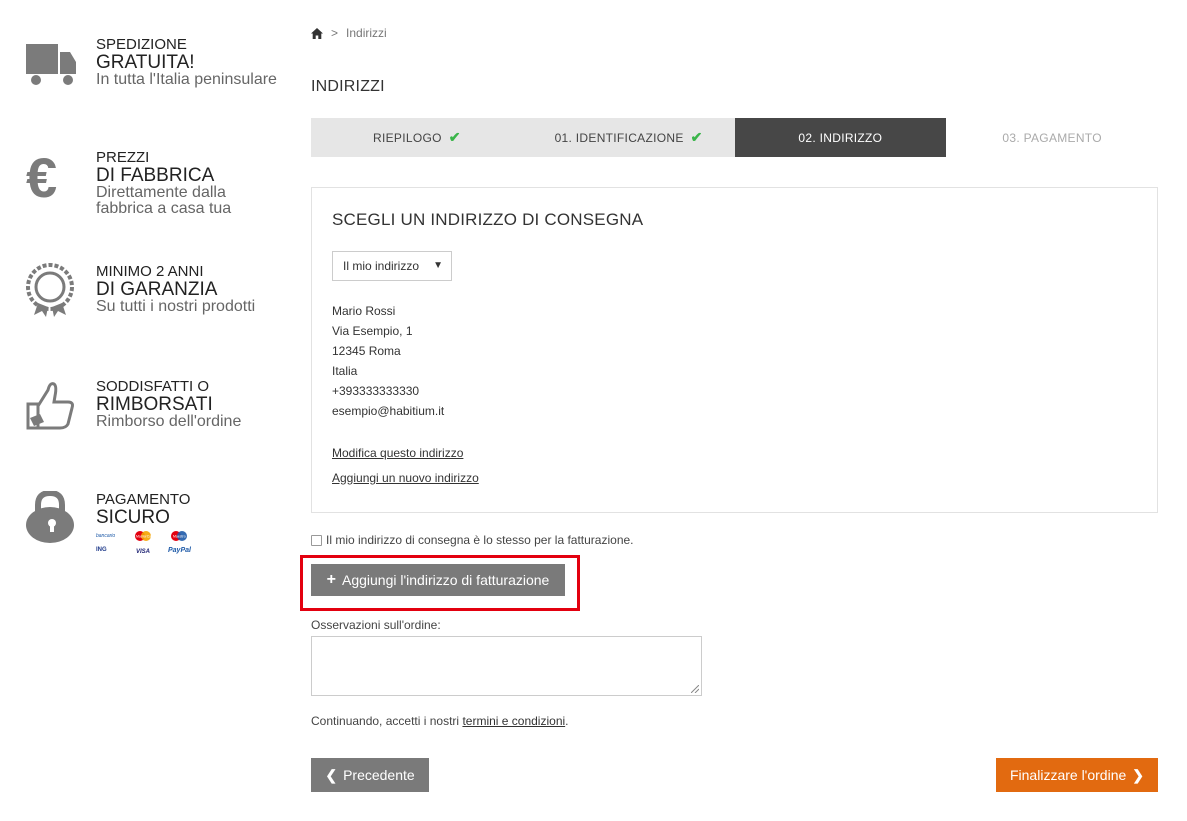 The image size is (1187, 821). I want to click on step-address: 02. INDIRIZZO, so click(840, 137).